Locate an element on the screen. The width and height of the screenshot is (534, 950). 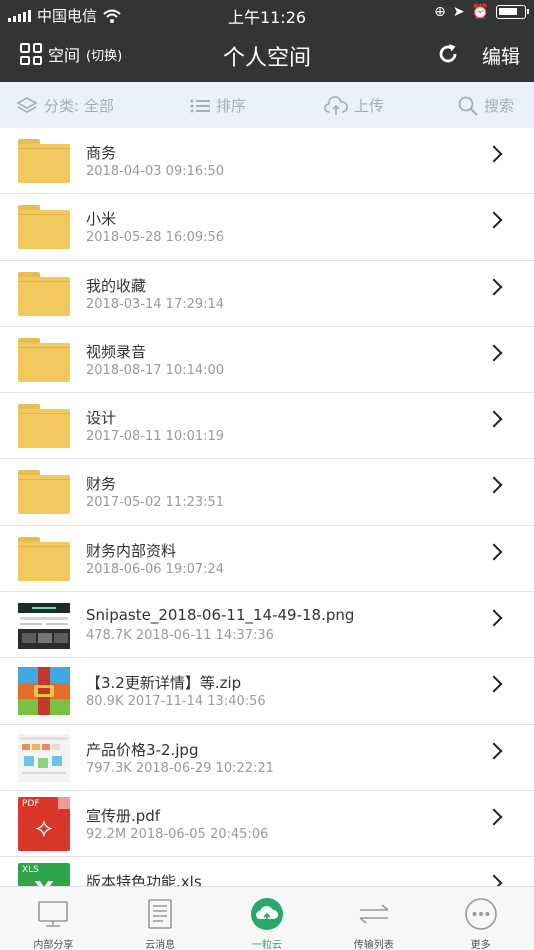
list-item: 财务 2017-05-02 11:23:51 is located at coordinates (267, 492).